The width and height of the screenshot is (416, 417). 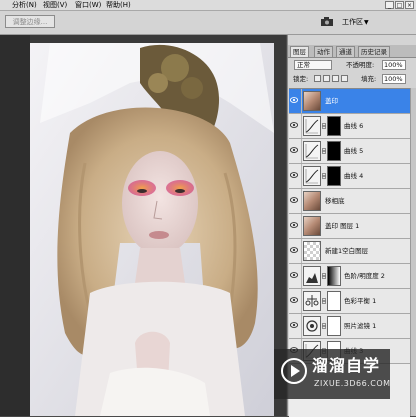 I want to click on canvas-margin, so click(x=15, y=225).